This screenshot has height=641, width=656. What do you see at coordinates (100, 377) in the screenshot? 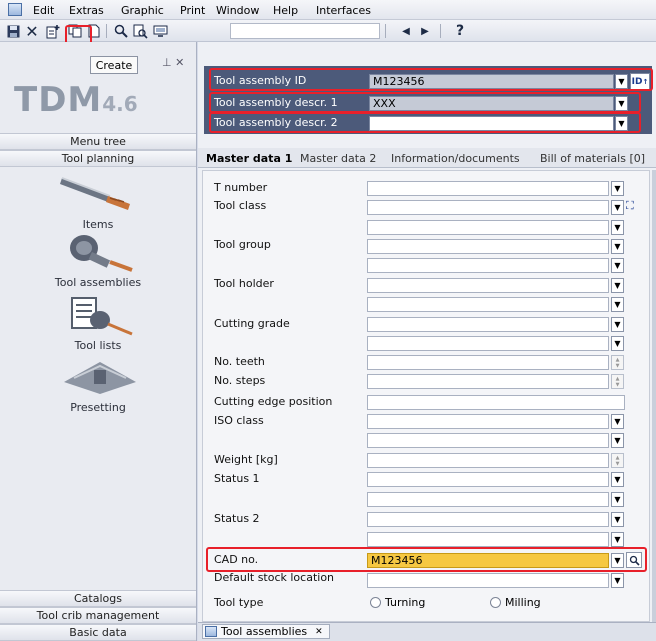
I see `presetting-icon` at bounding box center [100, 377].